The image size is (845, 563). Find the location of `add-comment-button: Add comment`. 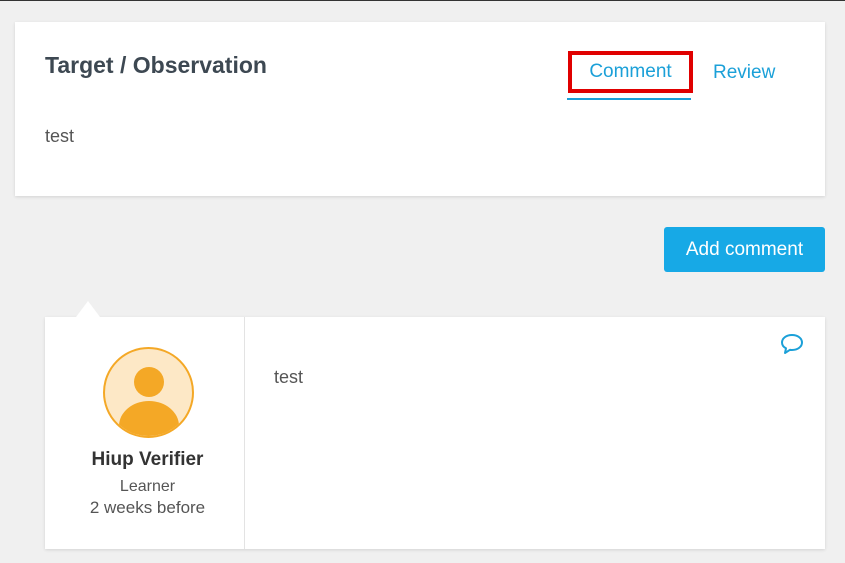

add-comment-button: Add comment is located at coordinates (744, 249).